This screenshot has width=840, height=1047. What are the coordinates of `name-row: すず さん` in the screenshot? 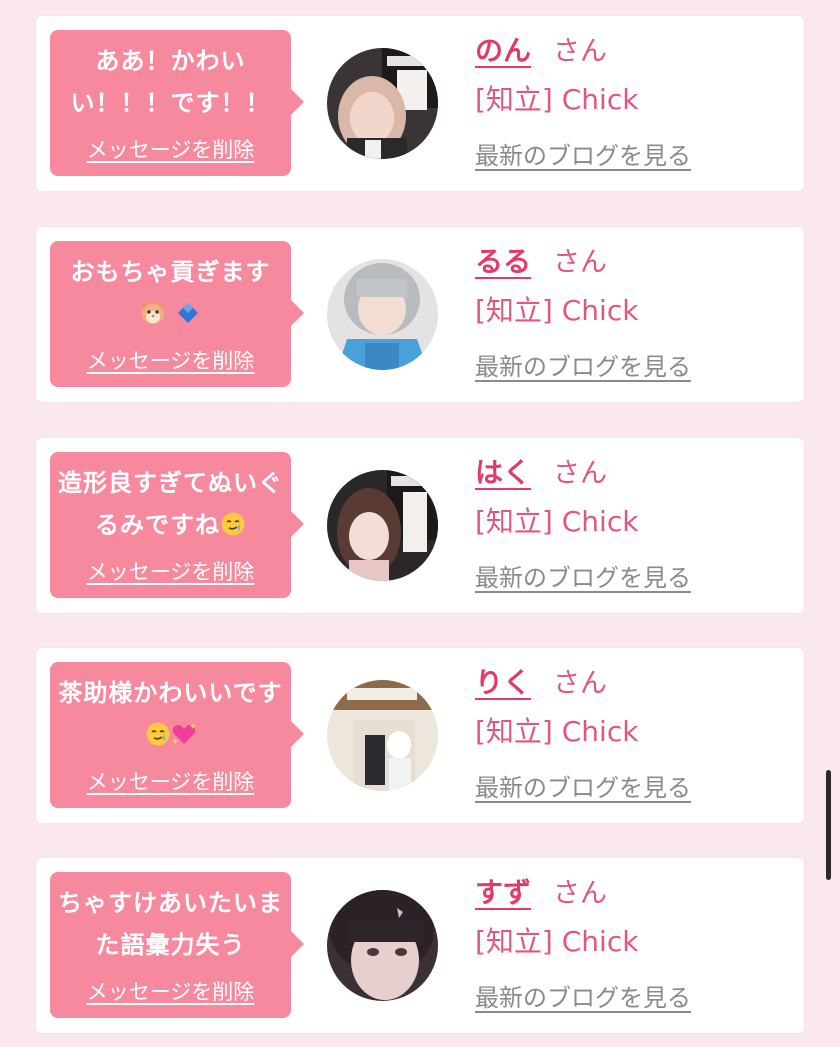 It's located at (635, 893).